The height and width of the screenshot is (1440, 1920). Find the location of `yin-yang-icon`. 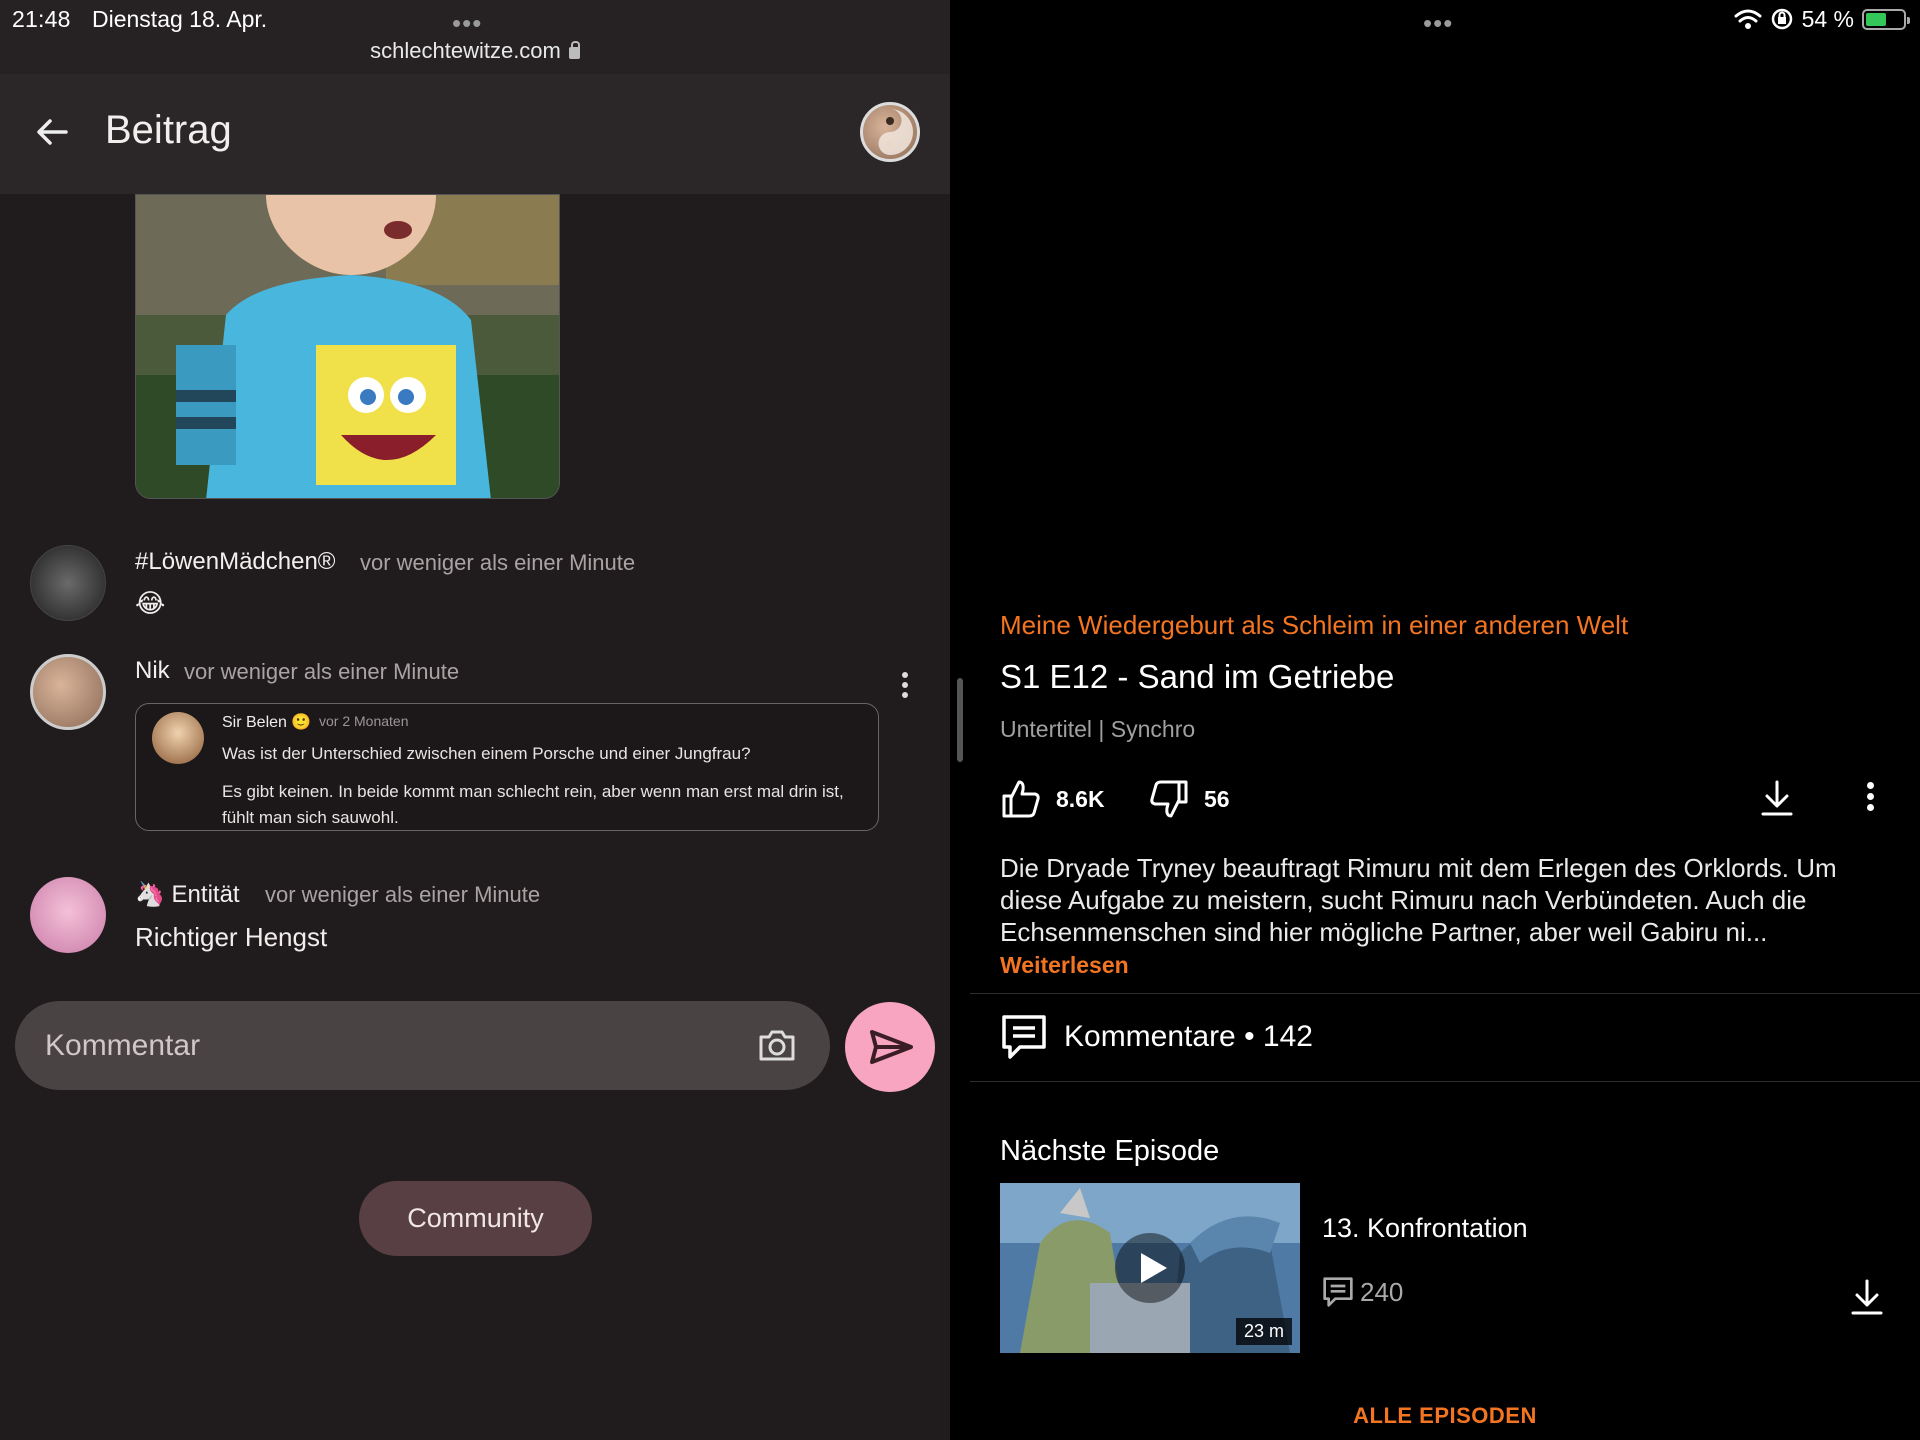

yin-yang-icon is located at coordinates (895, 132).